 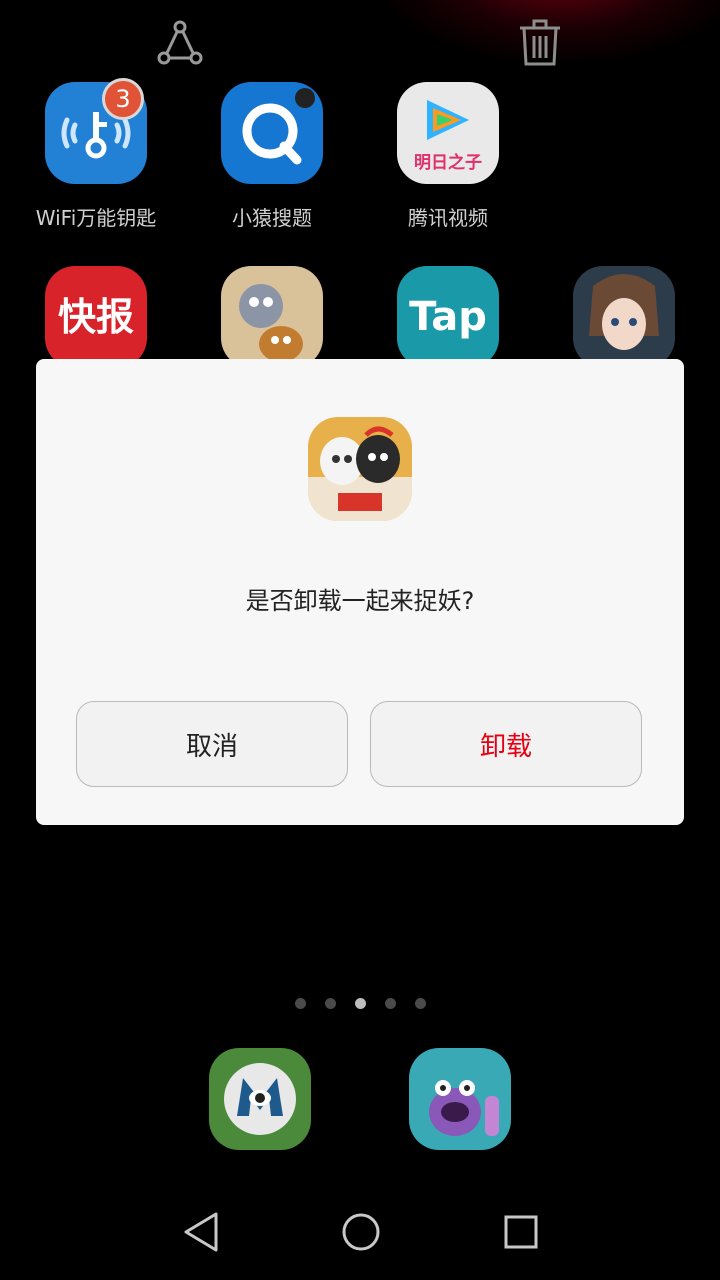 What do you see at coordinates (448, 218) in the screenshot?
I see `app-label: 腾讯视频` at bounding box center [448, 218].